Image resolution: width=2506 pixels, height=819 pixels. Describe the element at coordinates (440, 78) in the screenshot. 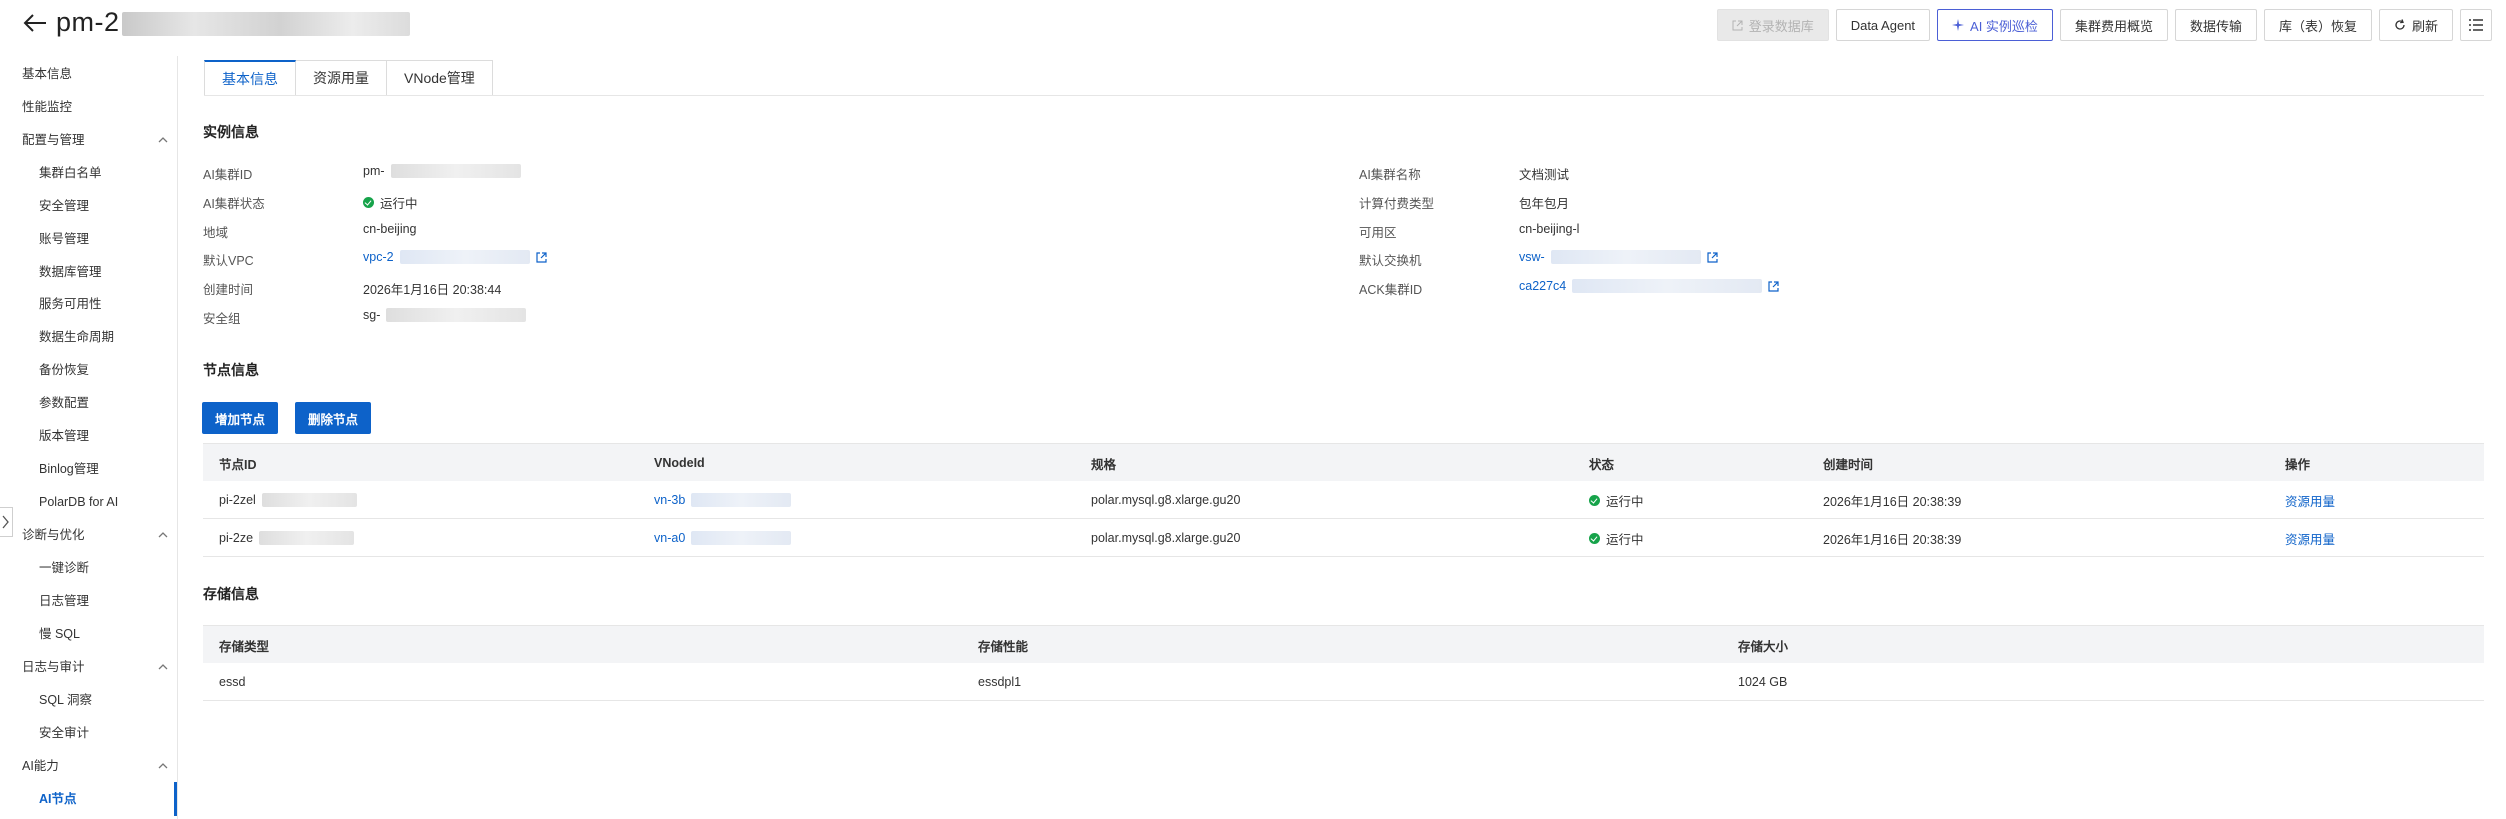

I see `tab-vnode-management: VNode管理` at that location.